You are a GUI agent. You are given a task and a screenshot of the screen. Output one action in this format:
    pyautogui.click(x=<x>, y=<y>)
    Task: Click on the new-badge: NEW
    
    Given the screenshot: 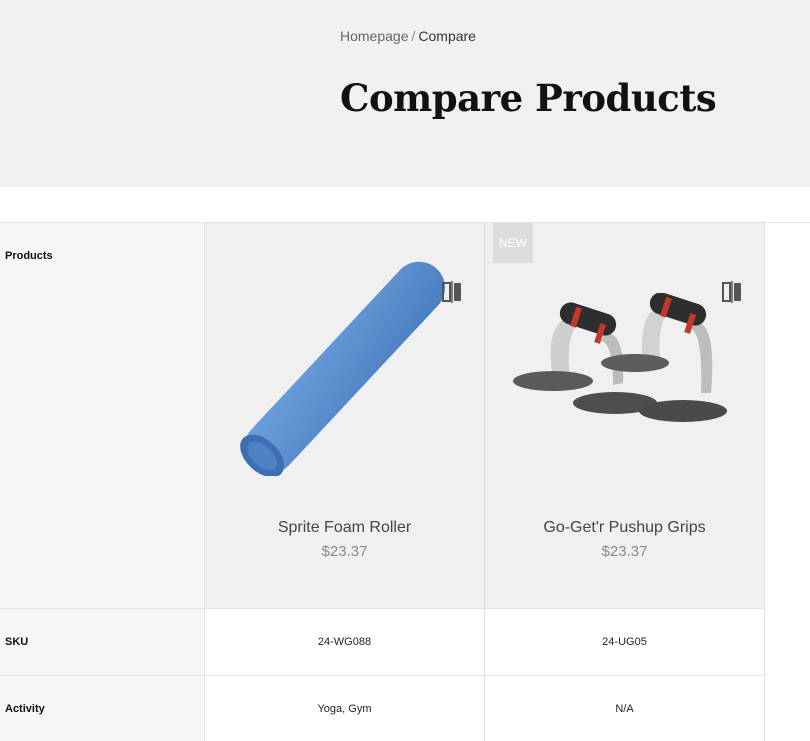 What is the action you would take?
    pyautogui.click(x=513, y=243)
    